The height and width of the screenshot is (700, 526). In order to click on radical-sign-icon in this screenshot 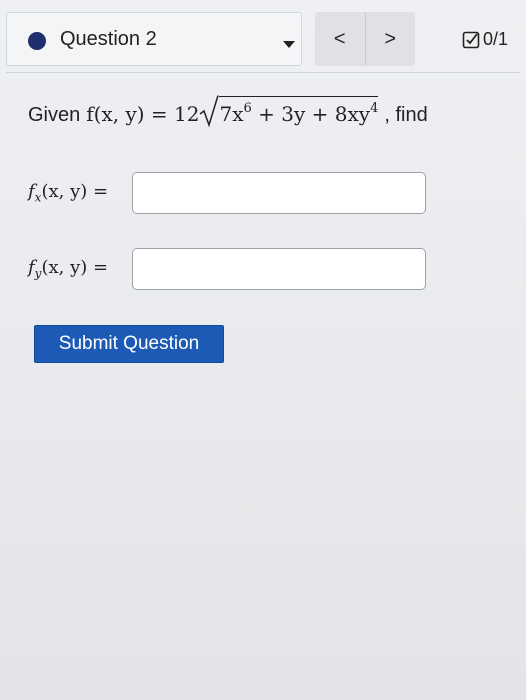, I will do `click(210, 111)`.